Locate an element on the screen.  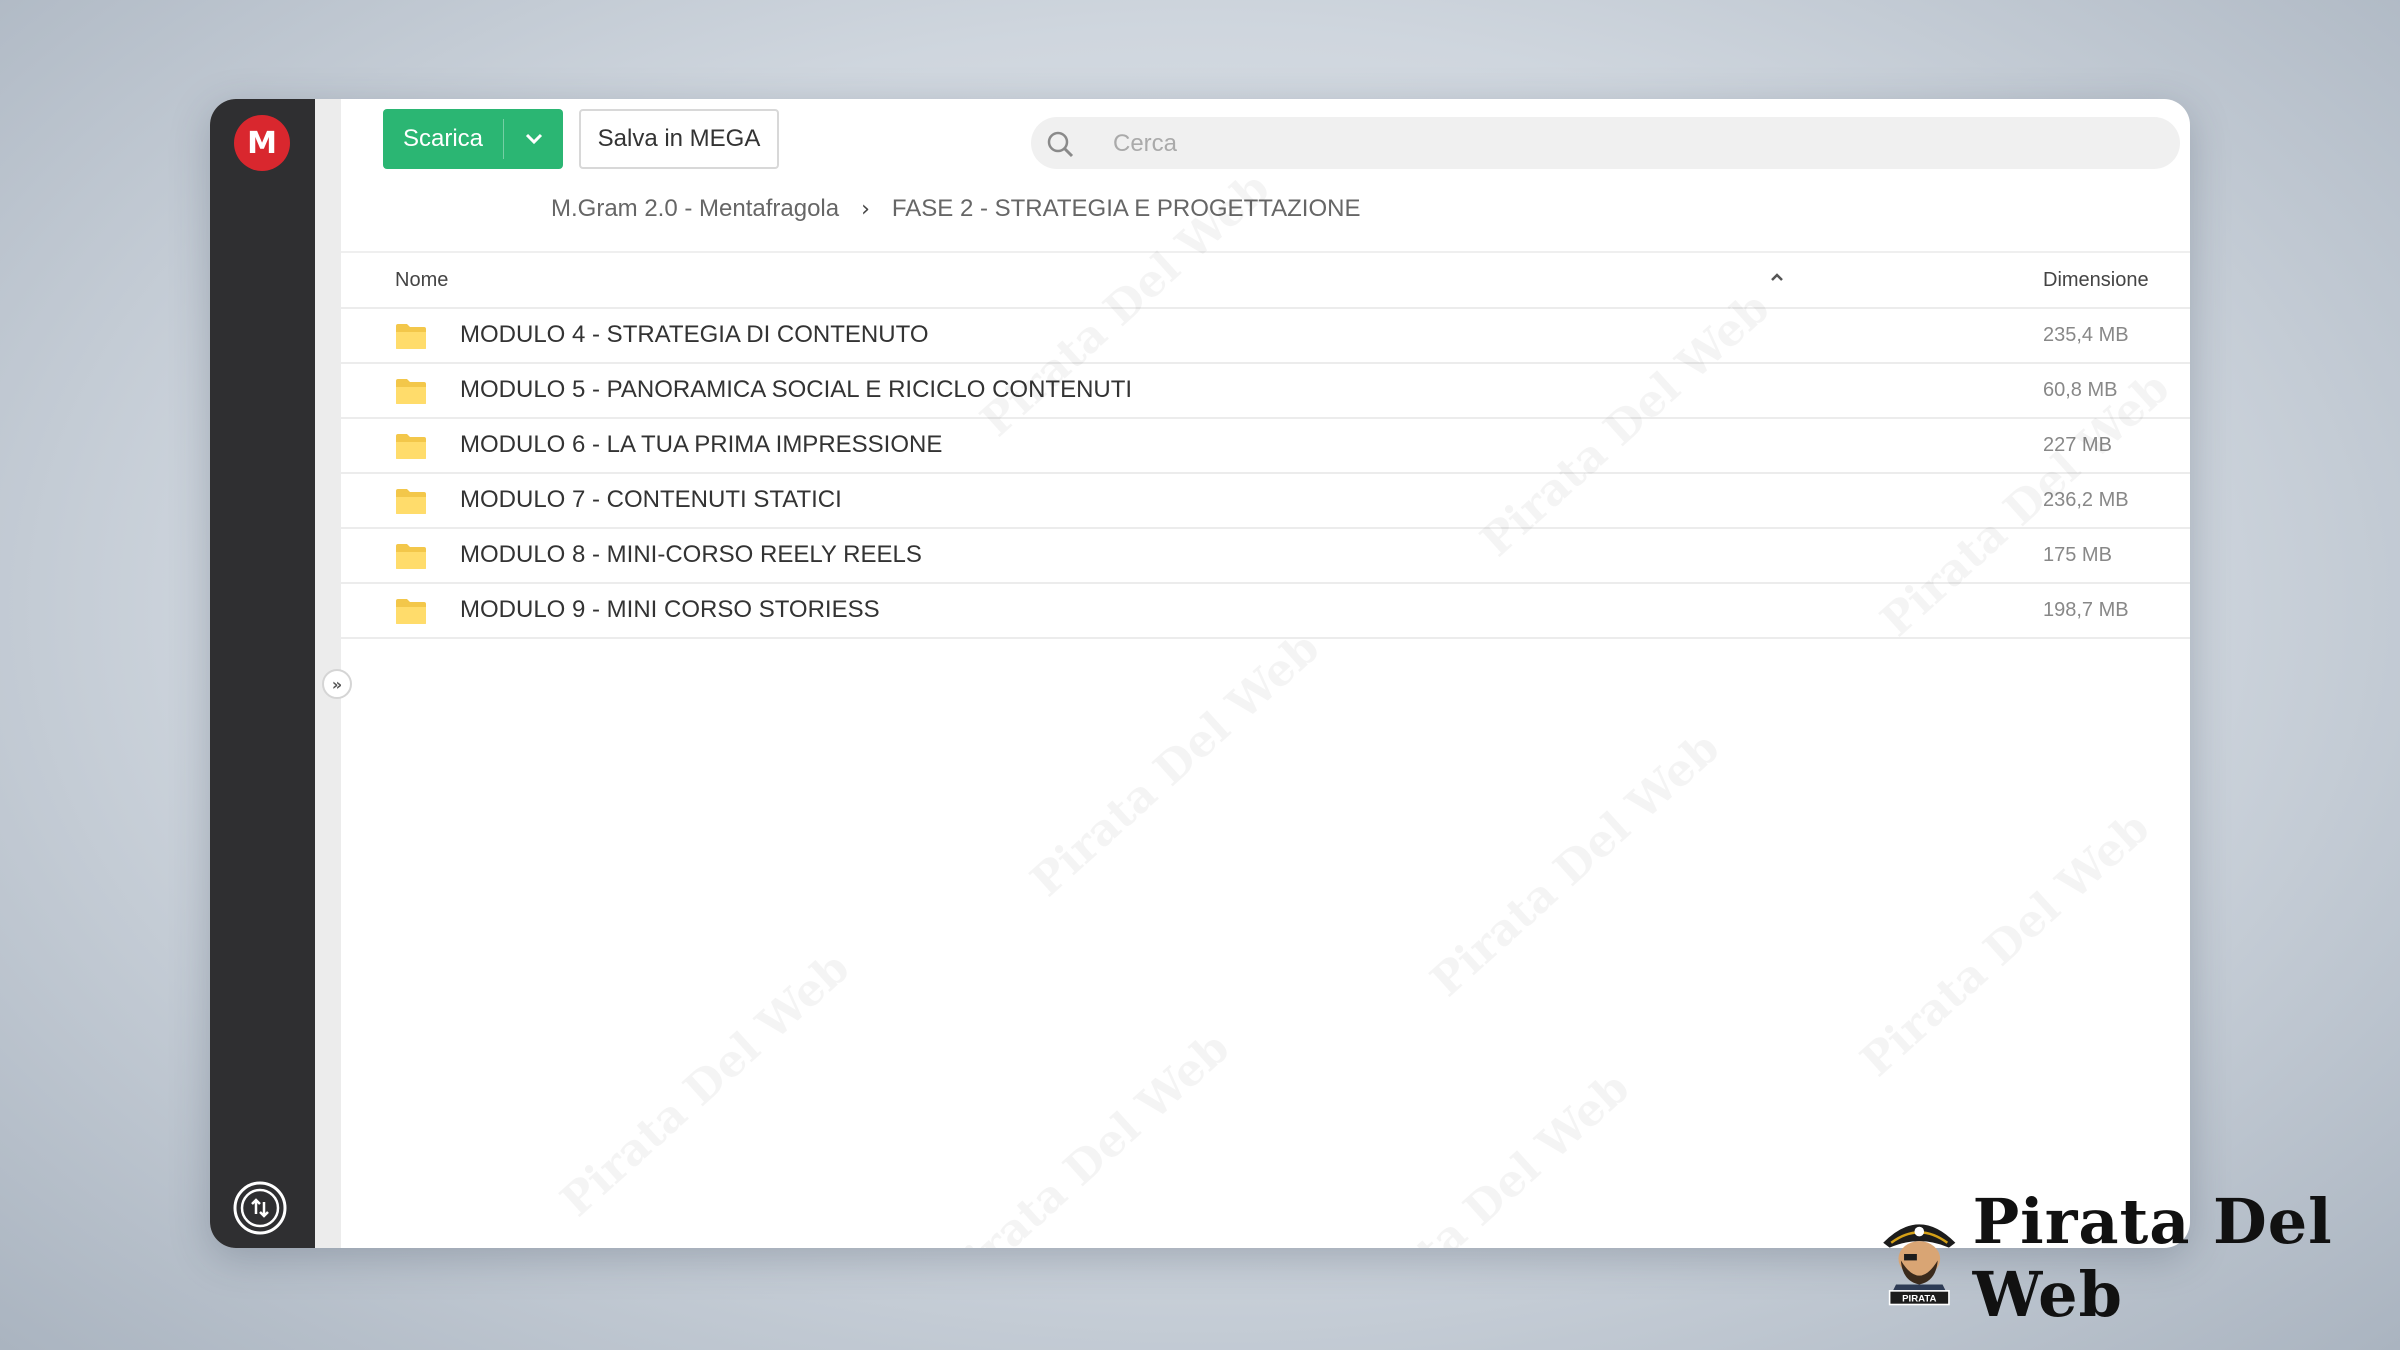
file-size: 198,7 MB is located at coordinates (2086, 610).